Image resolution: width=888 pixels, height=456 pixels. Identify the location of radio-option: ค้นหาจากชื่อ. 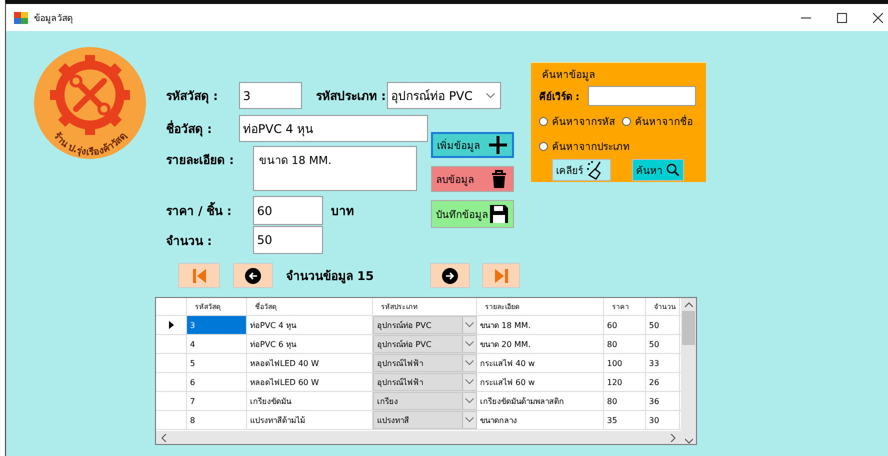
(657, 121).